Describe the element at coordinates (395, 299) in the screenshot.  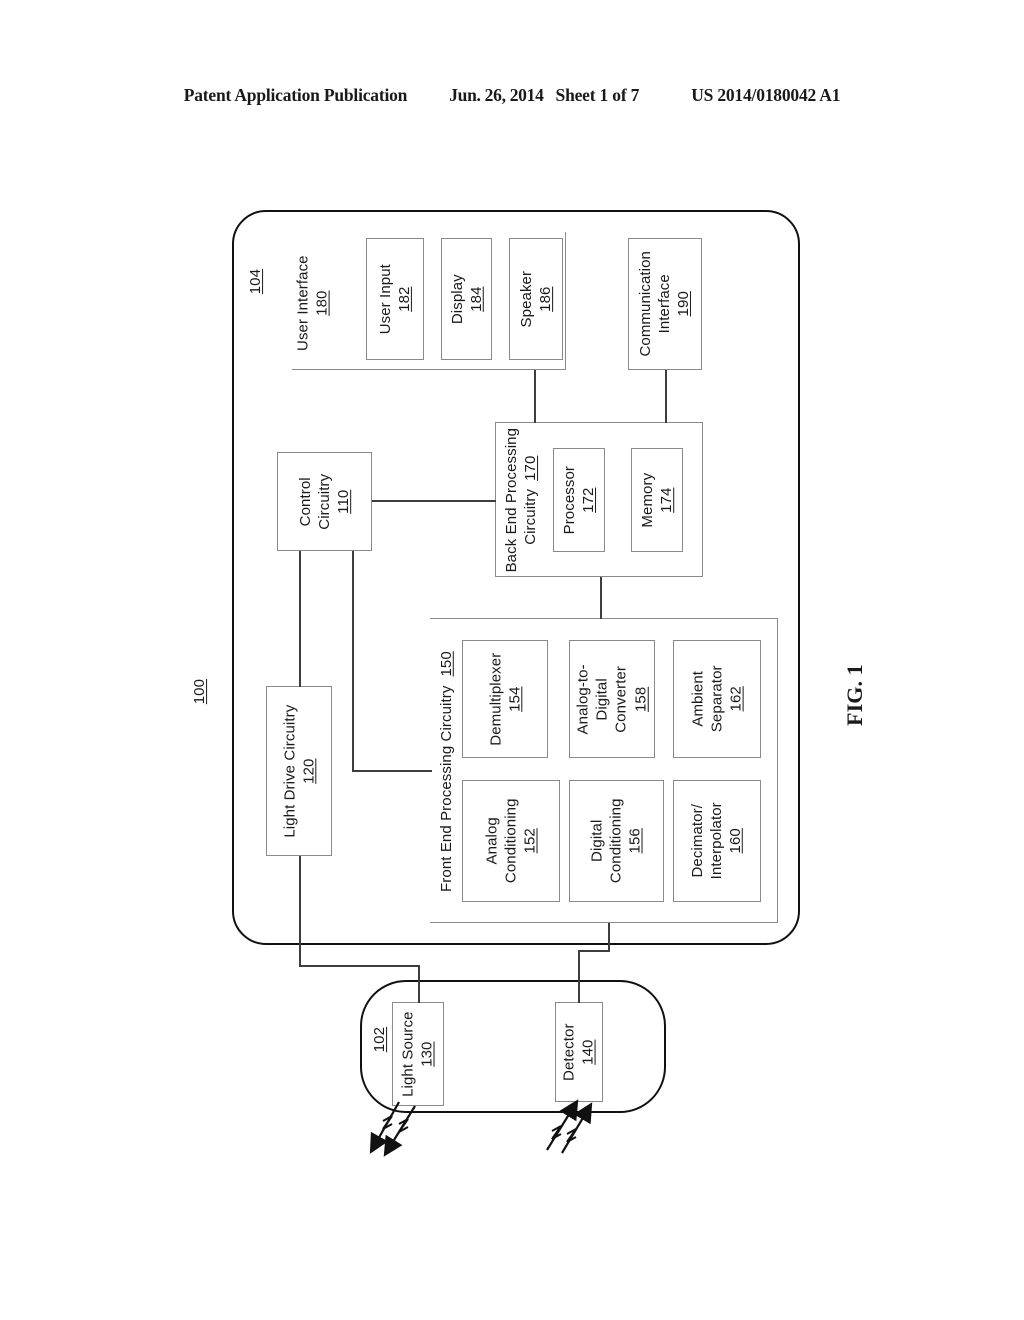
I see `user-input-label: User Input 182` at that location.